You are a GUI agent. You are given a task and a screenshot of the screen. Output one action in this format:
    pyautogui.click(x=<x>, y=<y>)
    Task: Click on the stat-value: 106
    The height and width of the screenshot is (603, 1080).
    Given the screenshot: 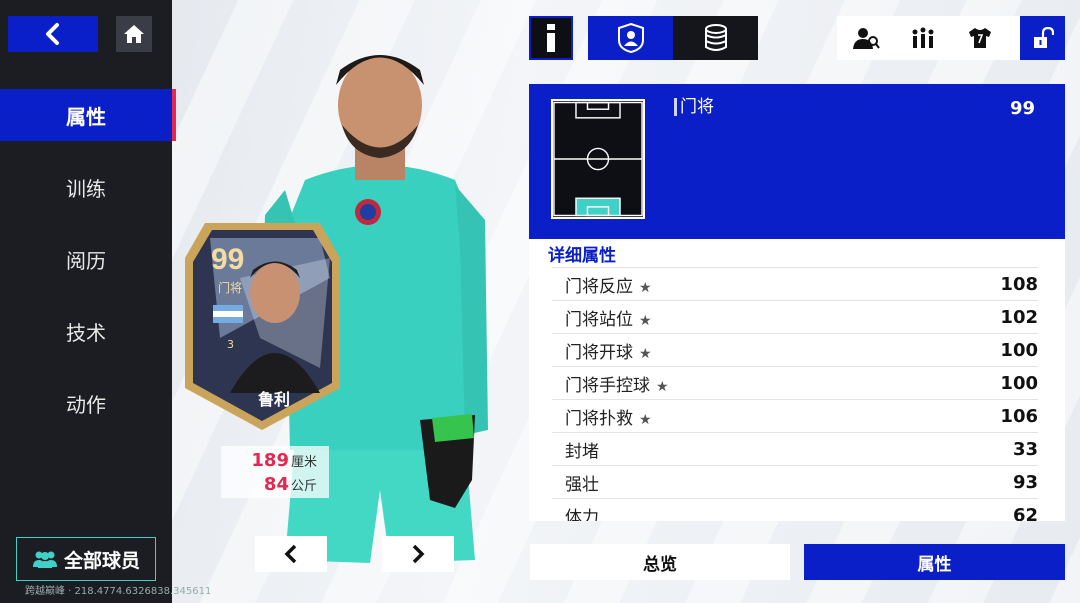 What is the action you would take?
    pyautogui.click(x=1019, y=416)
    